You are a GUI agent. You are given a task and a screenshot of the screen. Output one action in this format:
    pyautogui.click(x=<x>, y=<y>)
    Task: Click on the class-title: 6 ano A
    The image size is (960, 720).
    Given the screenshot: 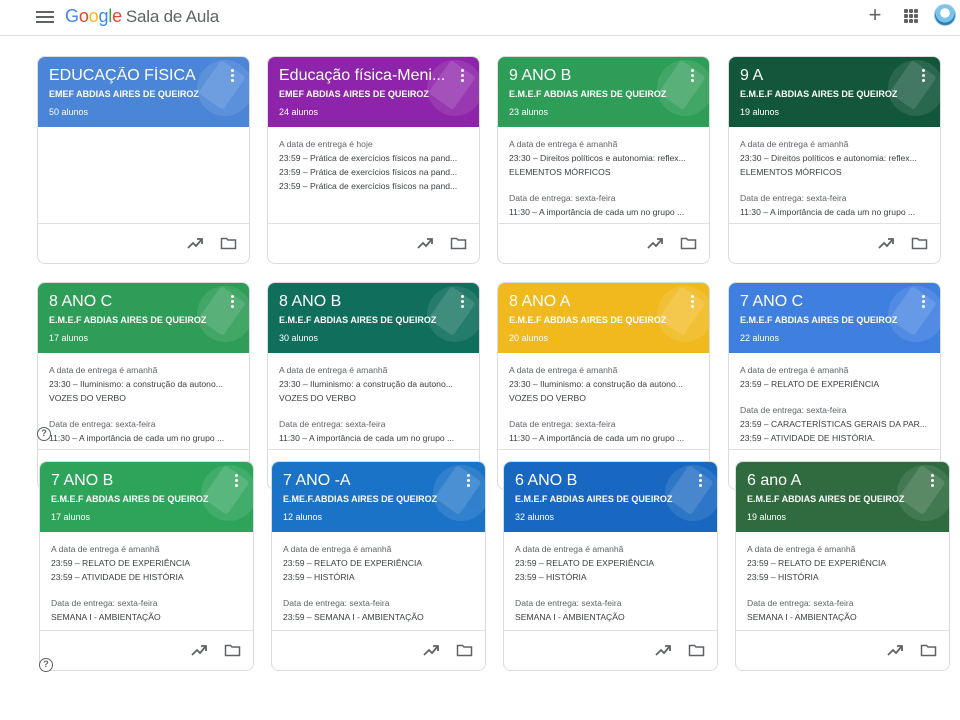 What is the action you would take?
    pyautogui.click(x=833, y=481)
    